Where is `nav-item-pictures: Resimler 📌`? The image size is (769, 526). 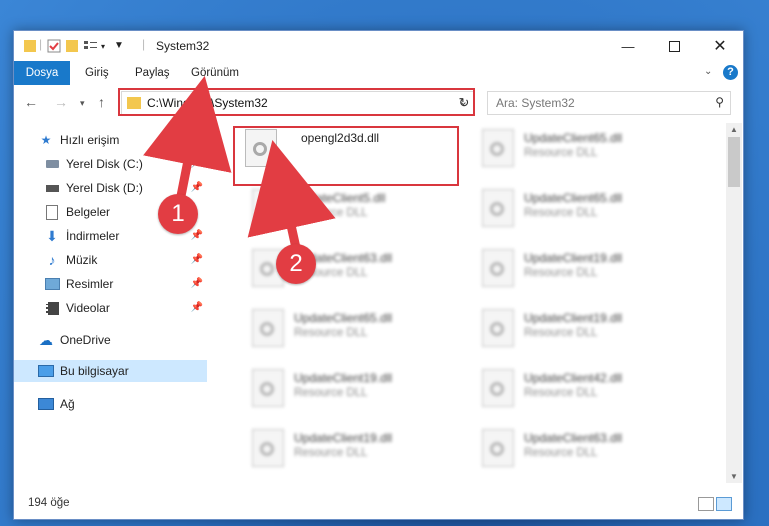
nav-item-pictures: Resimler 📌 is located at coordinates (110, 284).